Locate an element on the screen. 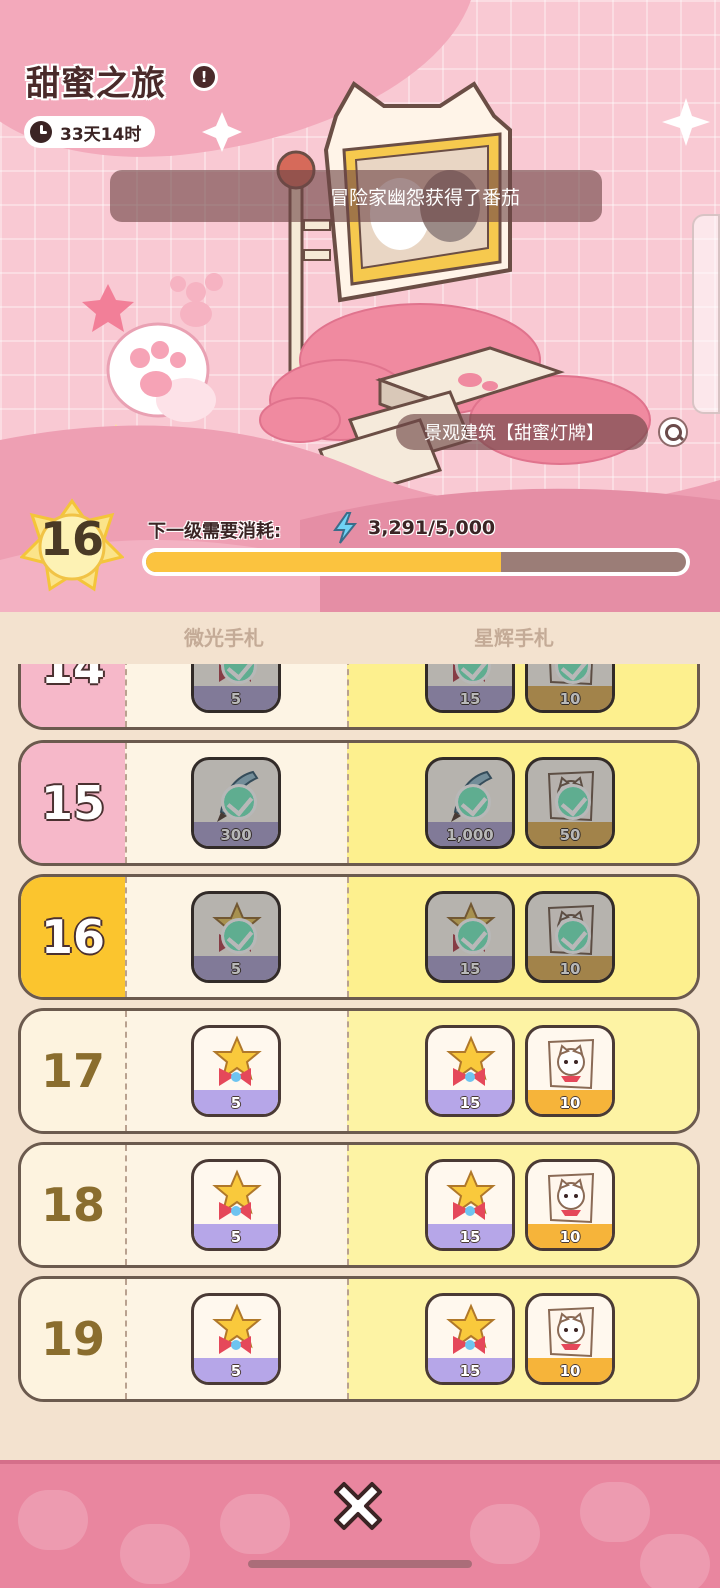 The height and width of the screenshot is (1588, 720). reward-row-level-18: 18 5 15 10 is located at coordinates (359, 1205).